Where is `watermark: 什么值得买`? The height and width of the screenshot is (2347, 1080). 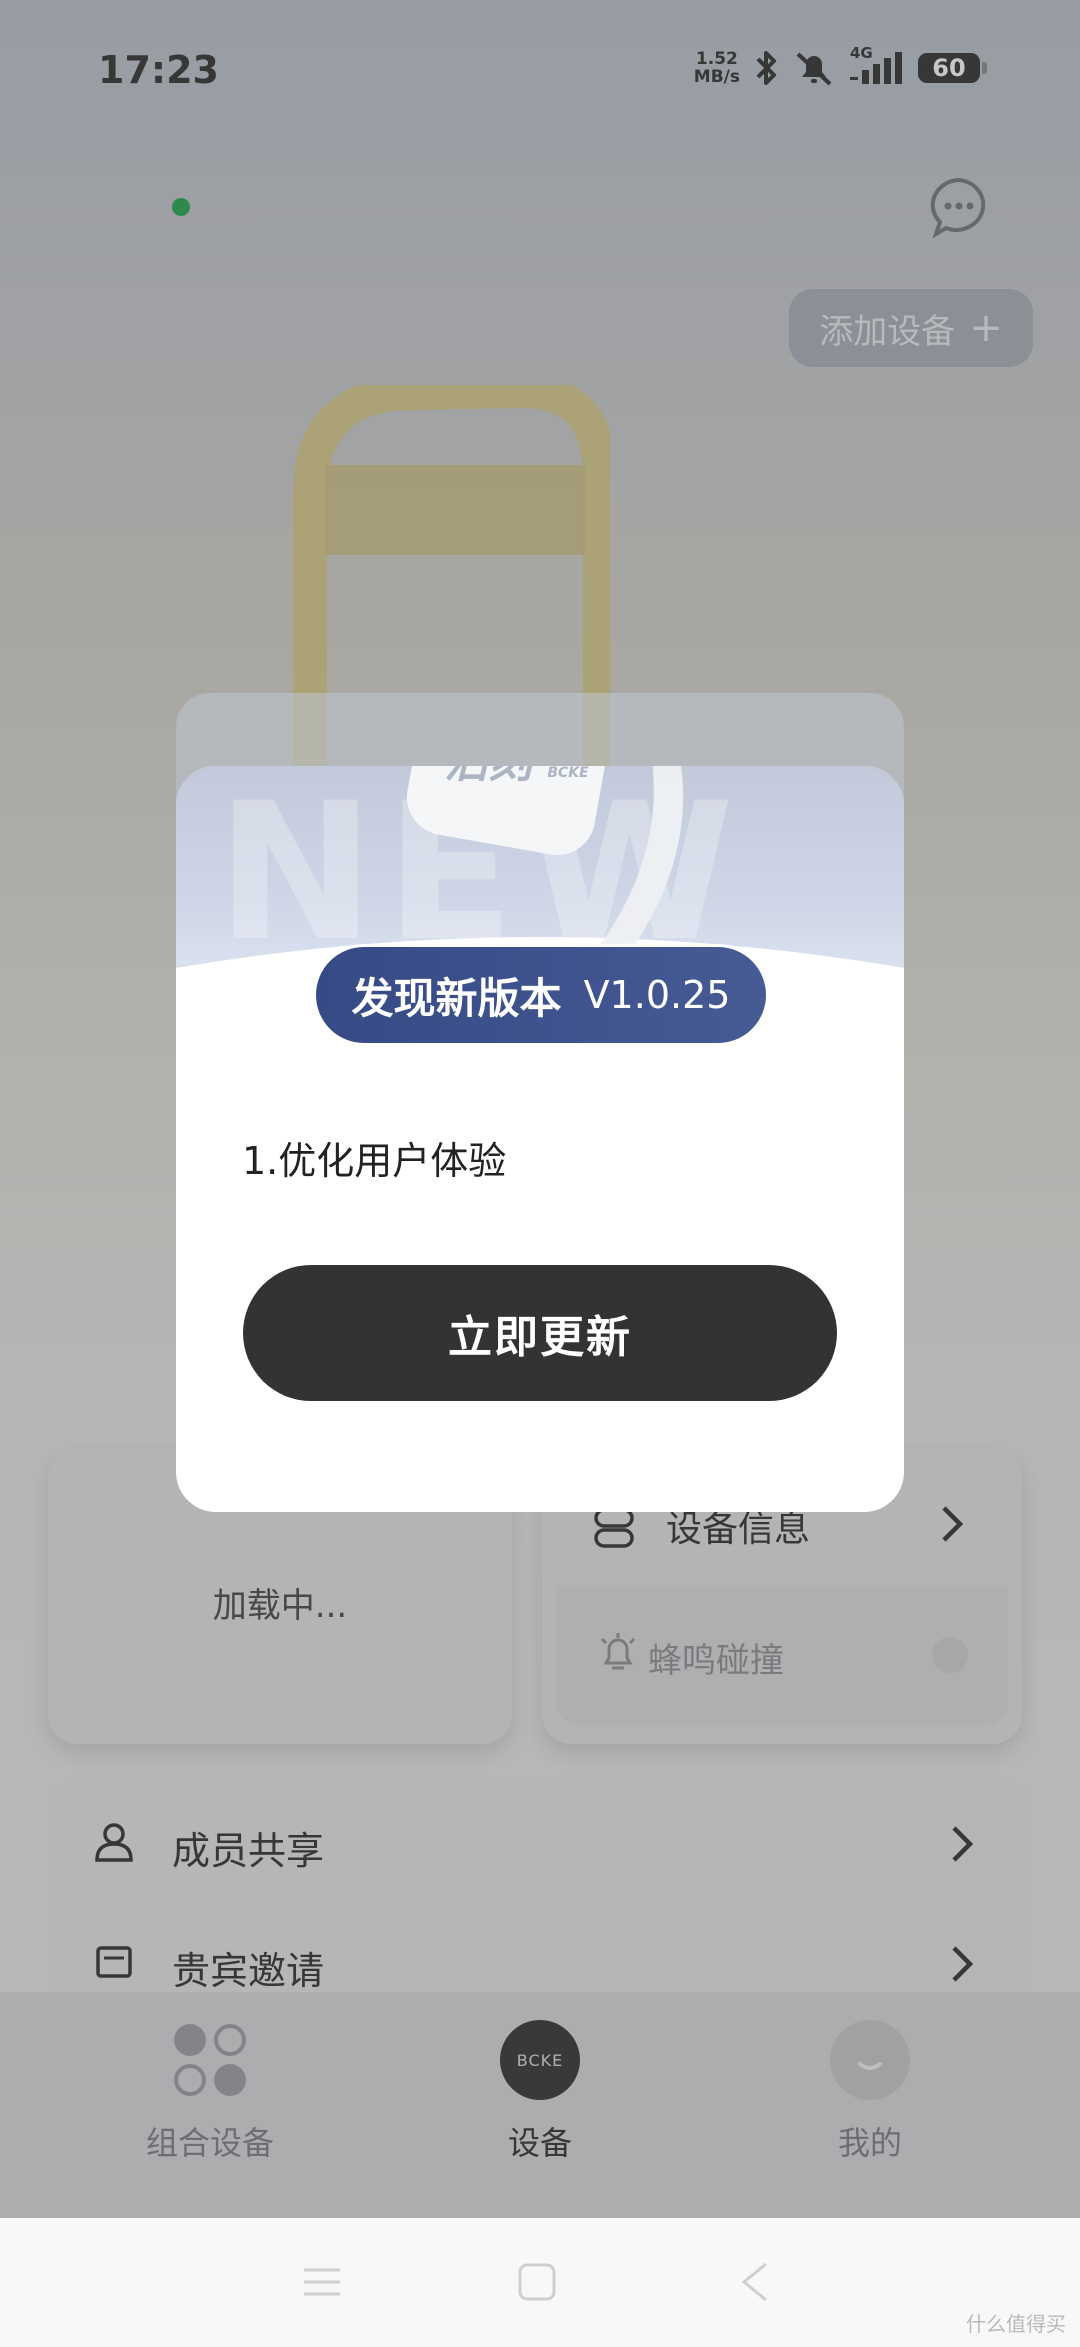
watermark: 什么值得买 is located at coordinates (1016, 2324).